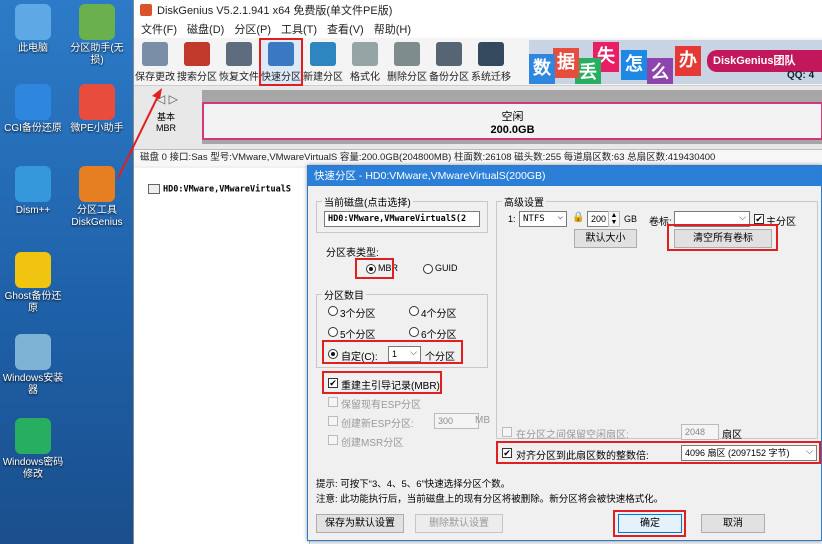  I want to click on rebuild-mbr-checkbox: ✔, so click(333, 383).